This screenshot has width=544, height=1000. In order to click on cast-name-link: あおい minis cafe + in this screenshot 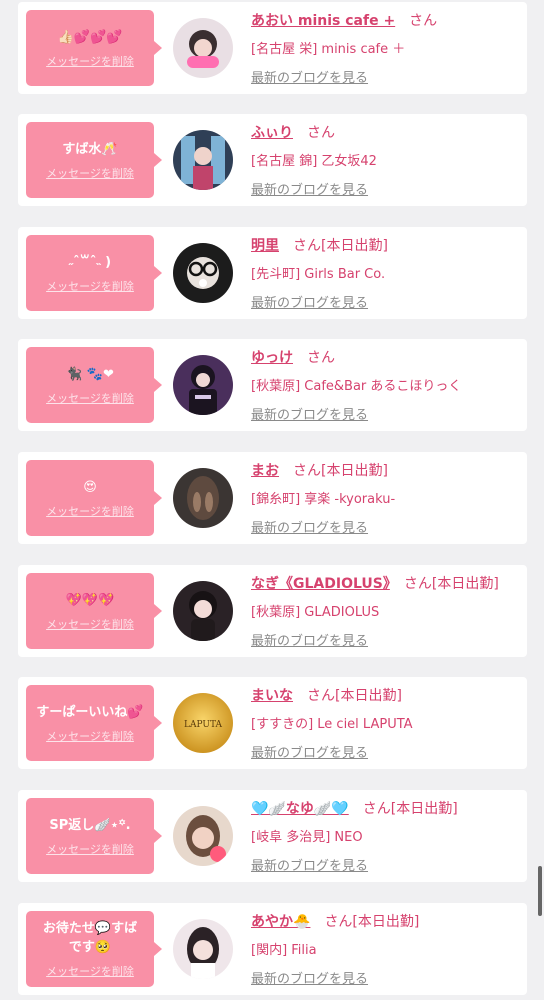, I will do `click(323, 21)`.